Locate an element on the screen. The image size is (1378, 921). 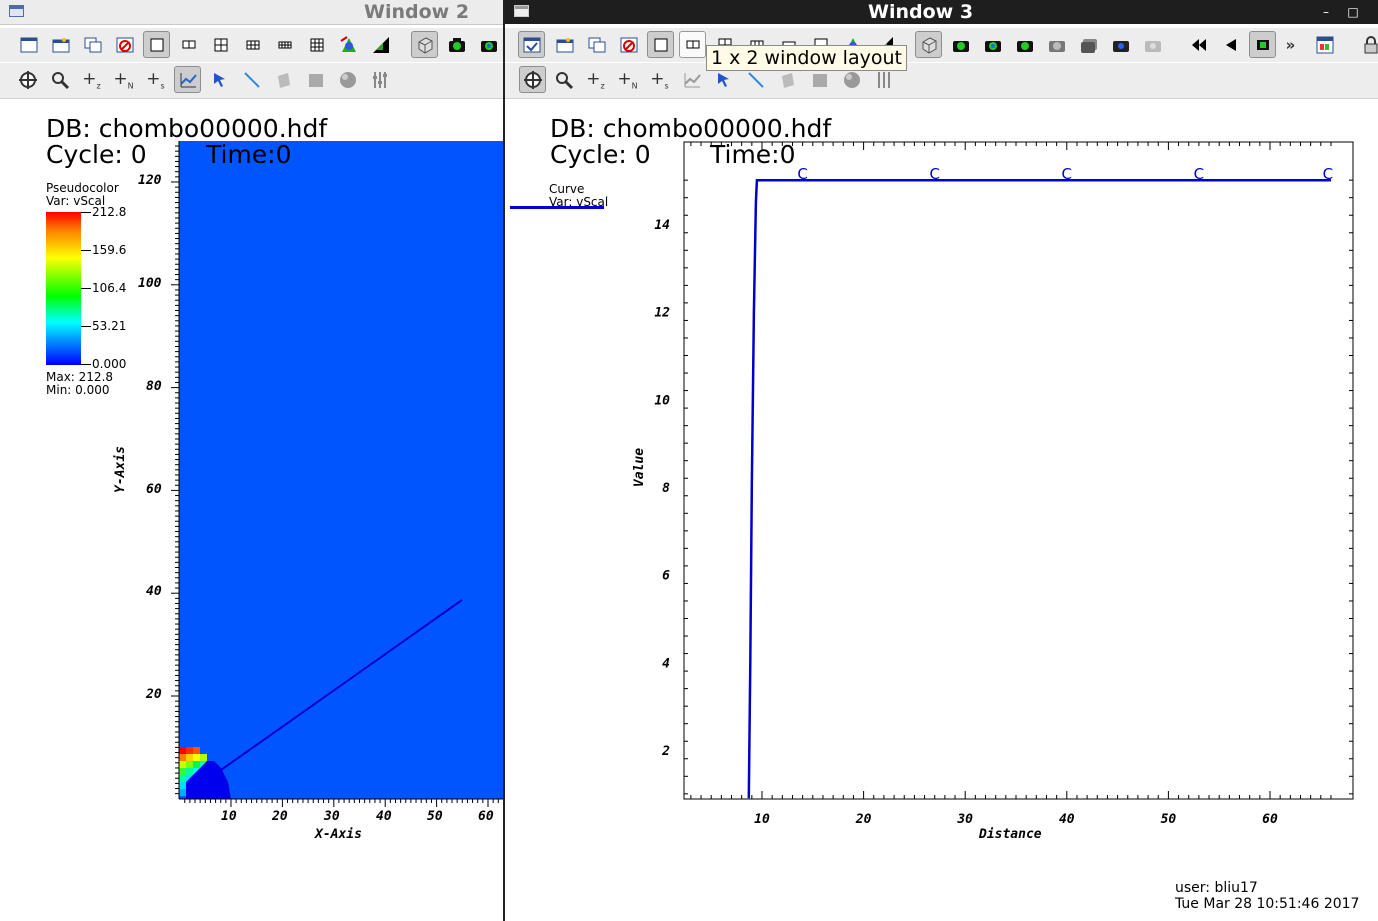
y-tick-label: 40 is located at coordinates (154, 591).